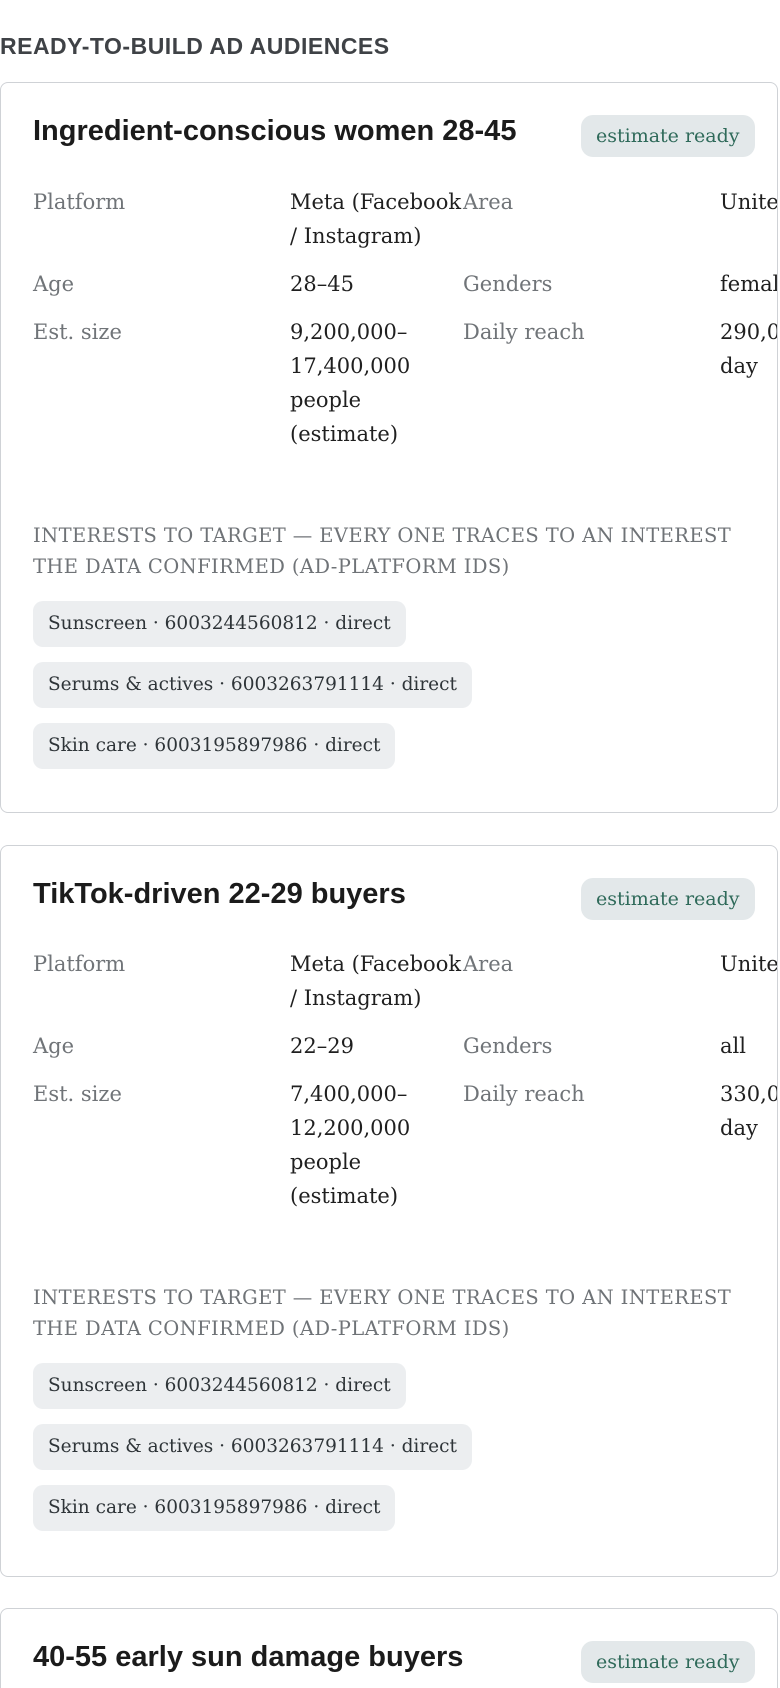  Describe the element at coordinates (322, 1046) in the screenshot. I see `age-value: 22–29` at that location.